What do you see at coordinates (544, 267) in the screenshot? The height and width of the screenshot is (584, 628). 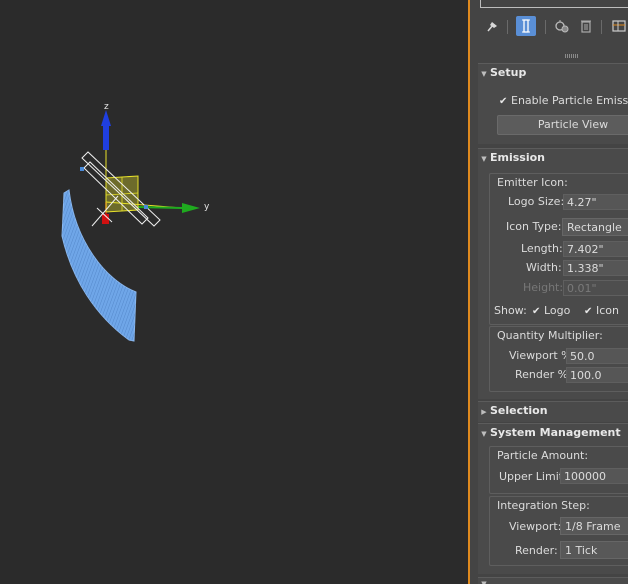 I see `width-label: Width:` at bounding box center [544, 267].